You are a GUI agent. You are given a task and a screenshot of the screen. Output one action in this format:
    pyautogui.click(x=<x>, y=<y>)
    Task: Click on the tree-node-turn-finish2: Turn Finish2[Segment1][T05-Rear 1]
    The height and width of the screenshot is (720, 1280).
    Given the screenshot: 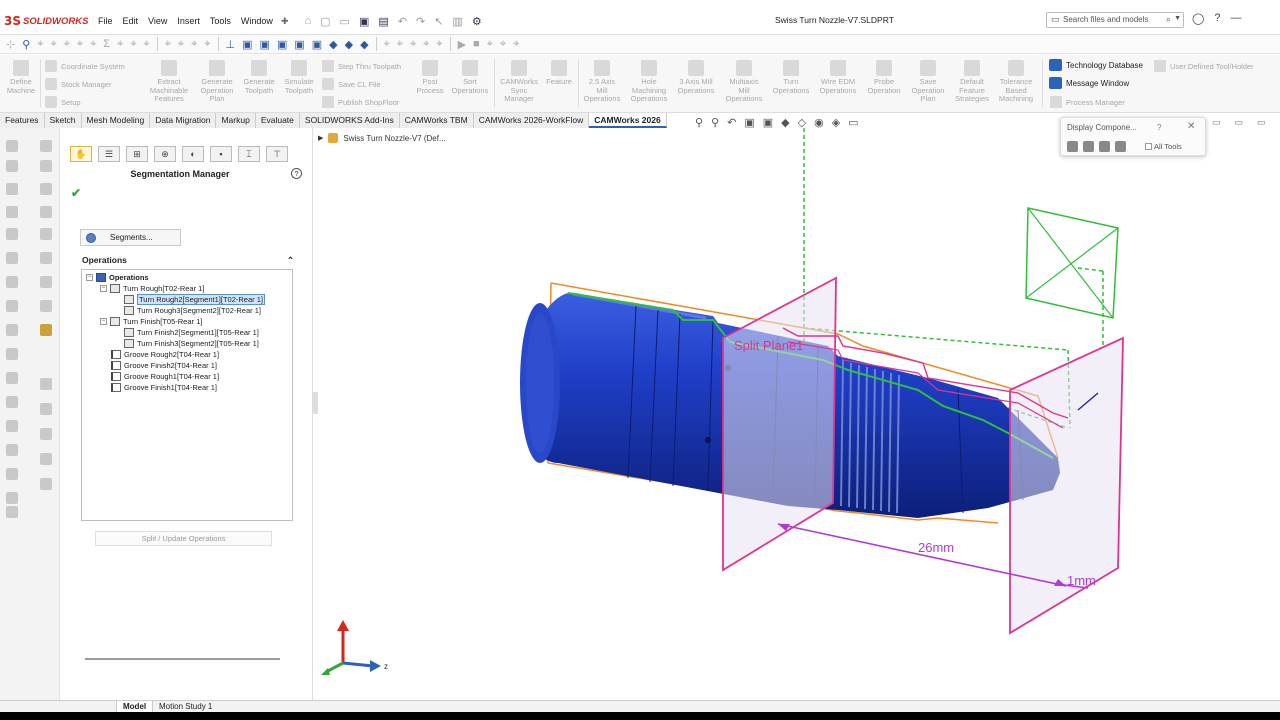 What is the action you would take?
    pyautogui.click(x=191, y=332)
    